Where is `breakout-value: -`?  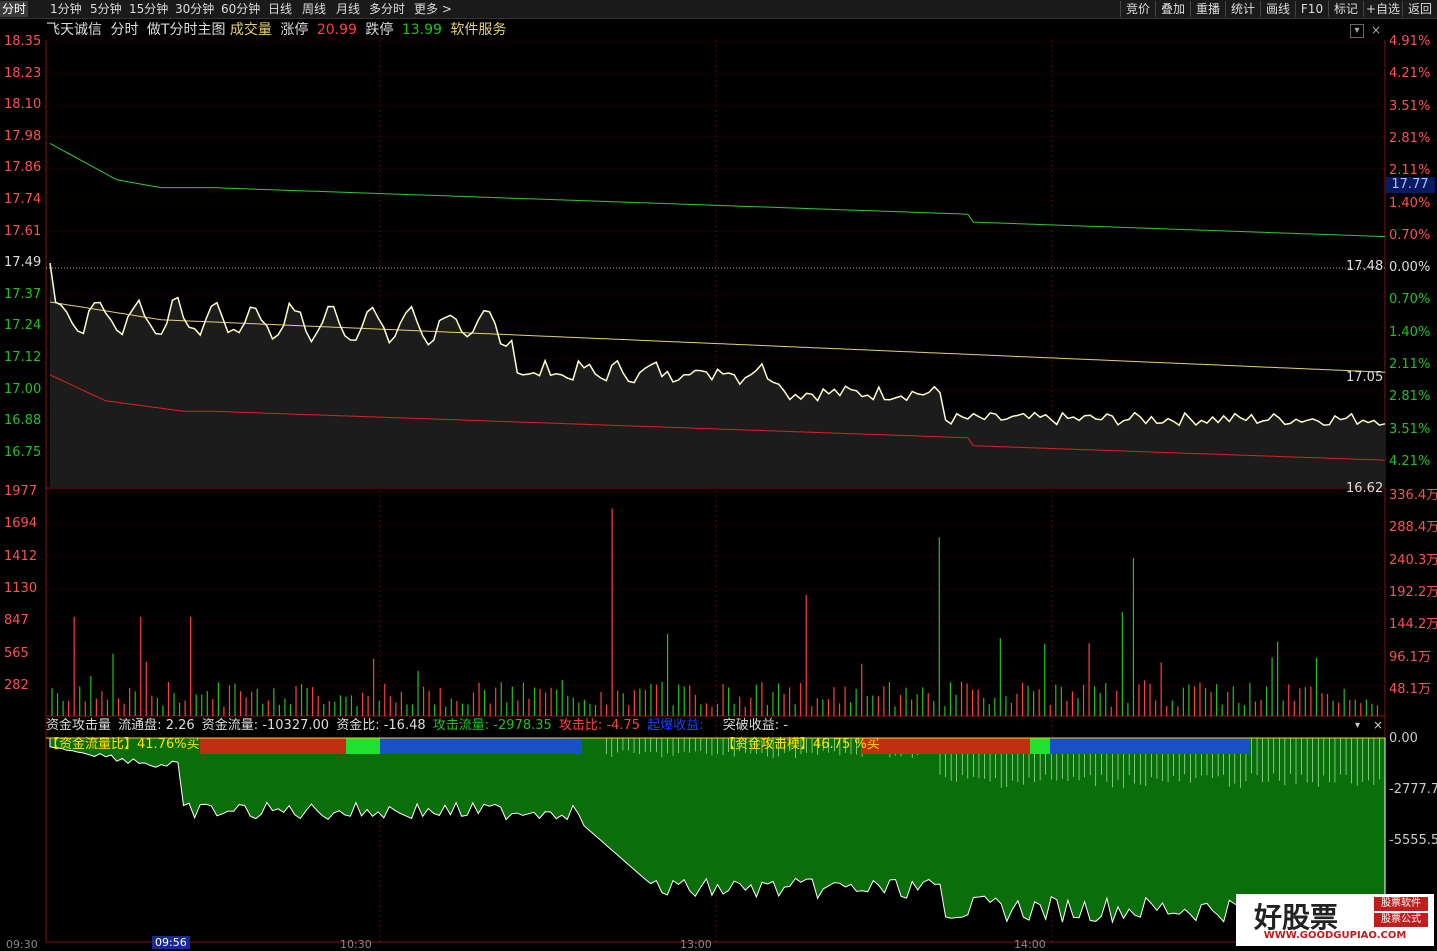
breakout-value: - is located at coordinates (785, 725).